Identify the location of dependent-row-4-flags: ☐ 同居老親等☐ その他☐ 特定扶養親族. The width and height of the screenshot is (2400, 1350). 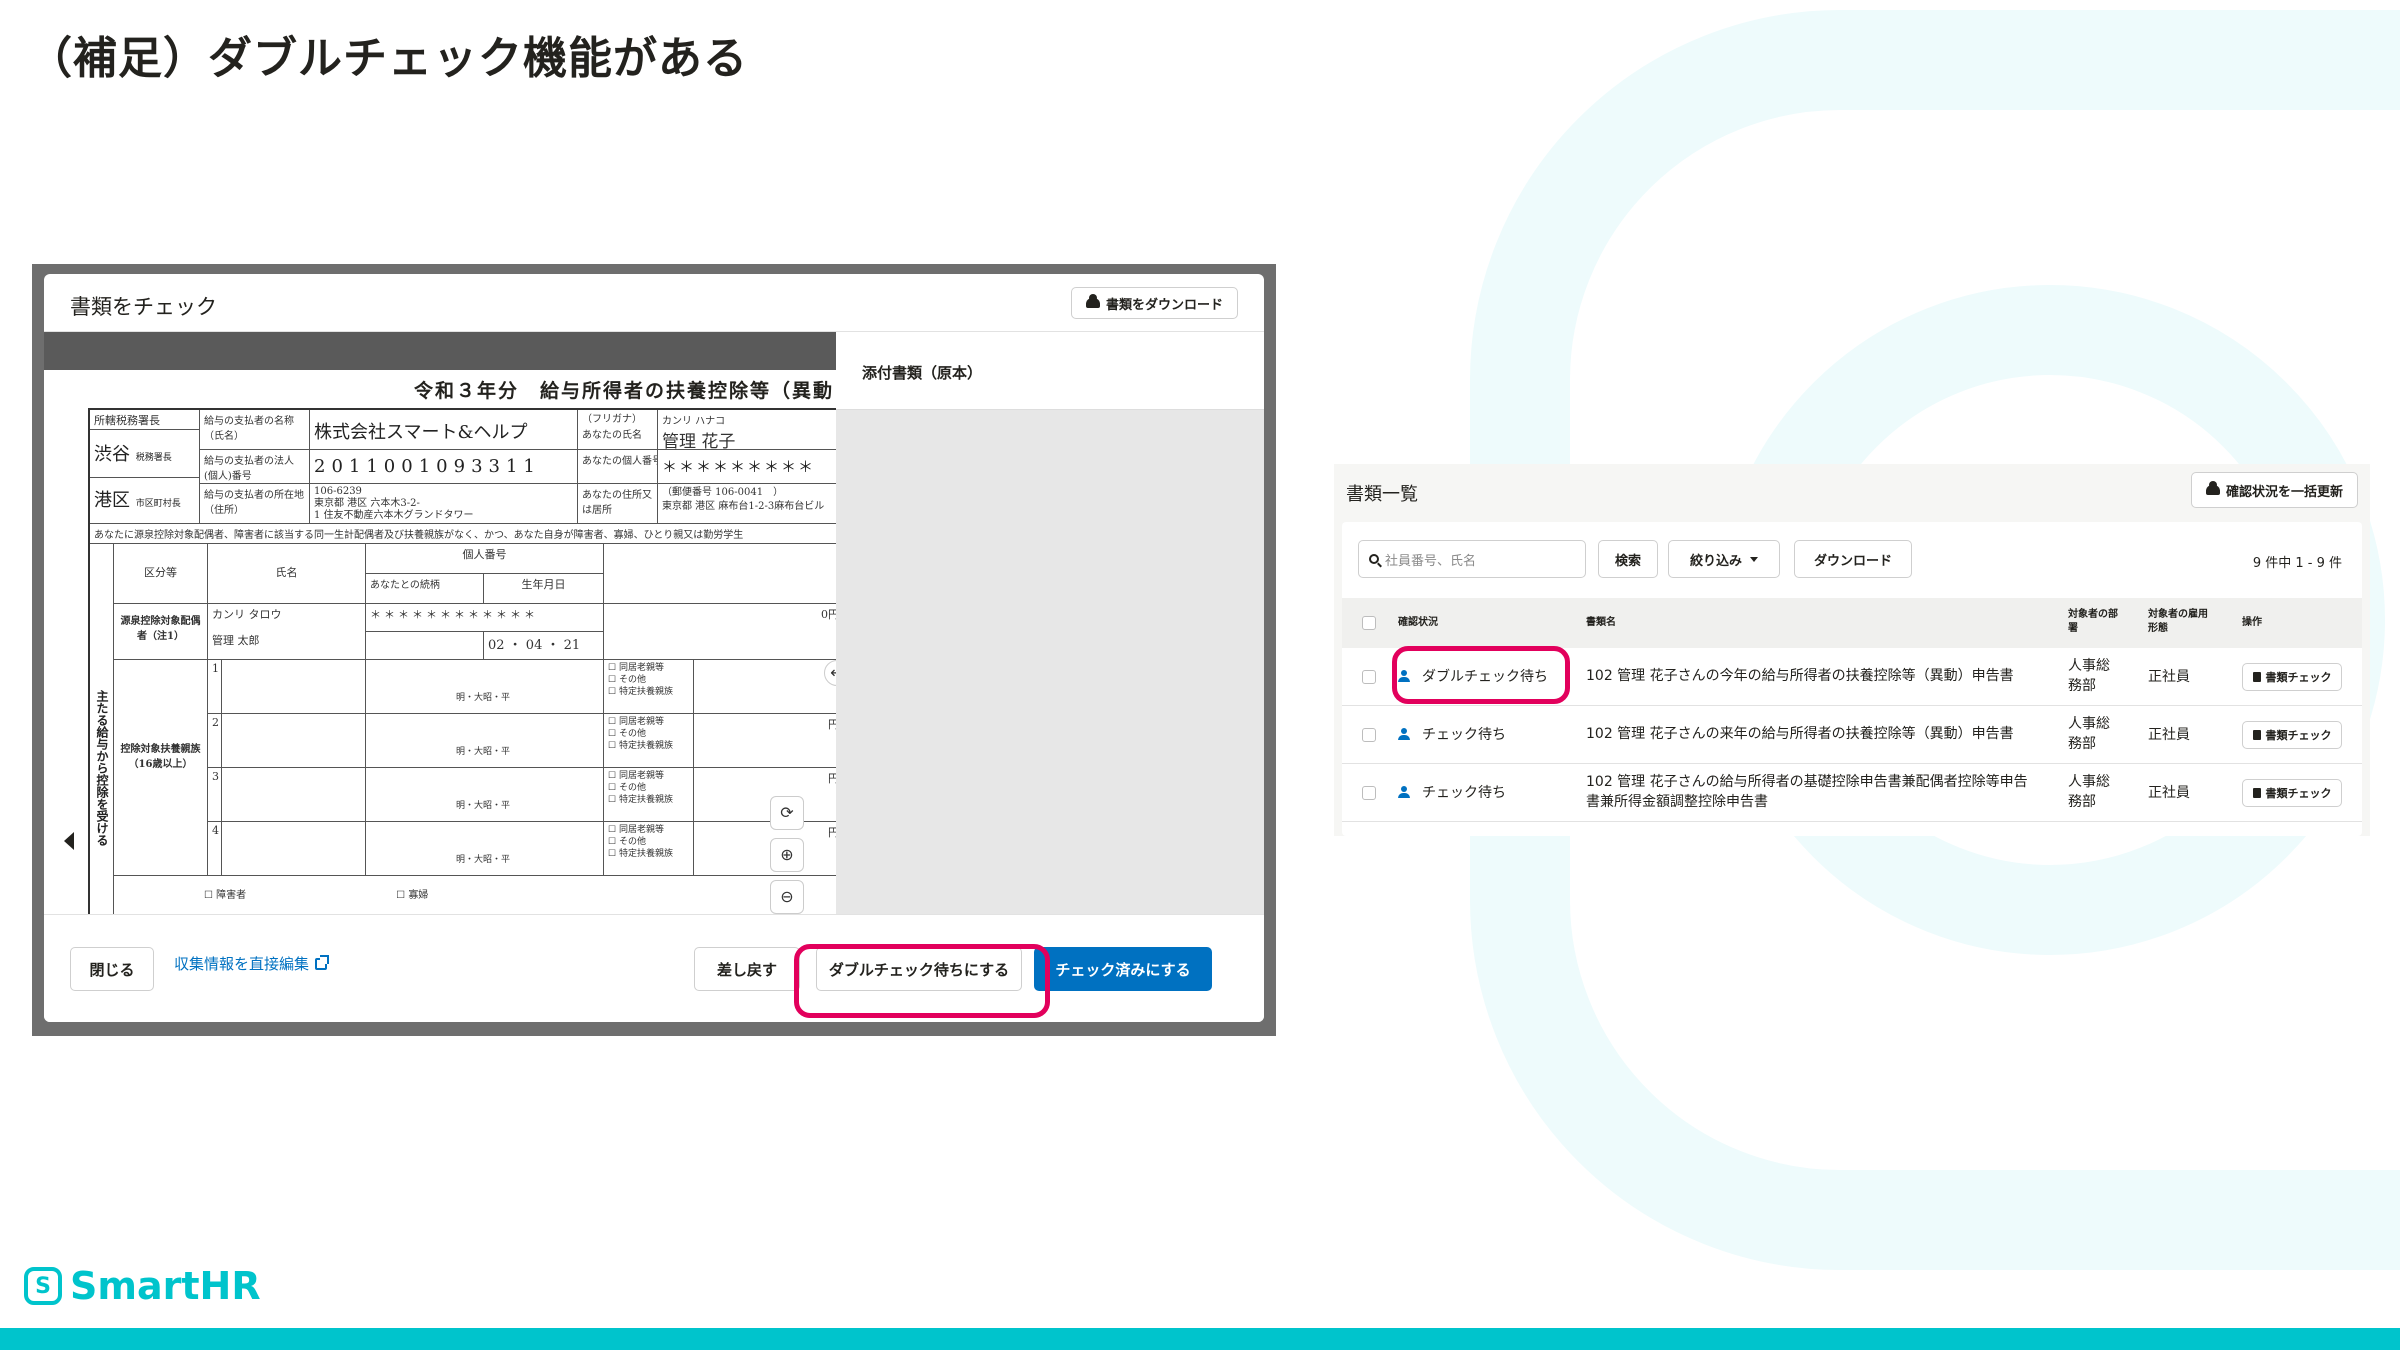
(649, 849).